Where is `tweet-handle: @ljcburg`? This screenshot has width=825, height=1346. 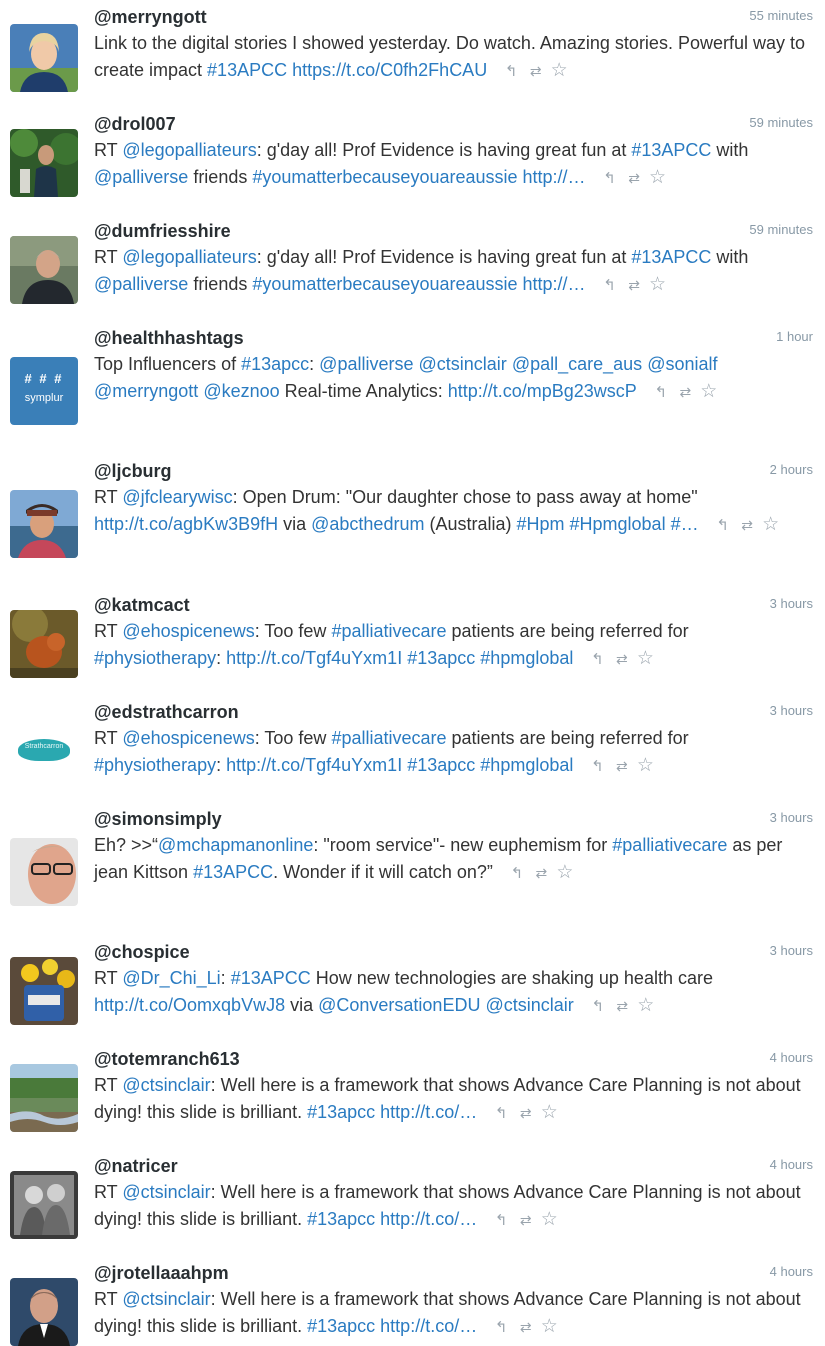
tweet-handle: @ljcburg is located at coordinates (133, 471).